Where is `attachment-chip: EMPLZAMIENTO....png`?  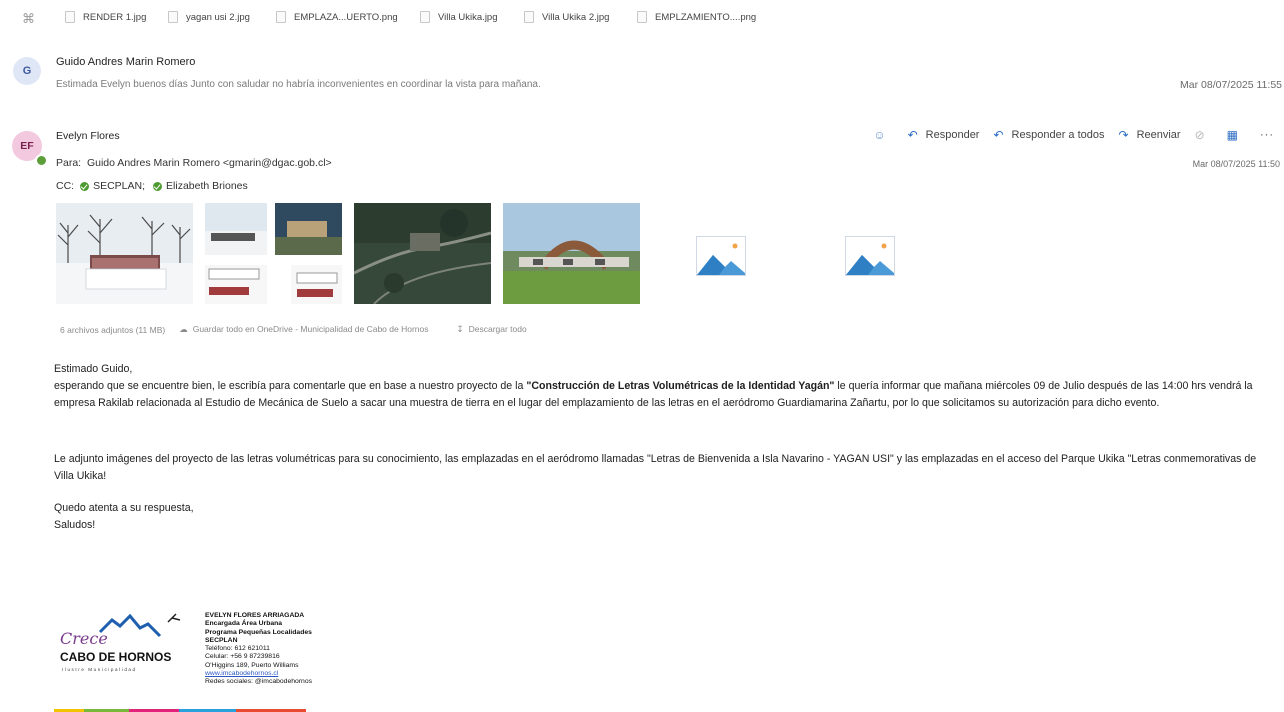 attachment-chip: EMPLZAMIENTO....png is located at coordinates (696, 17).